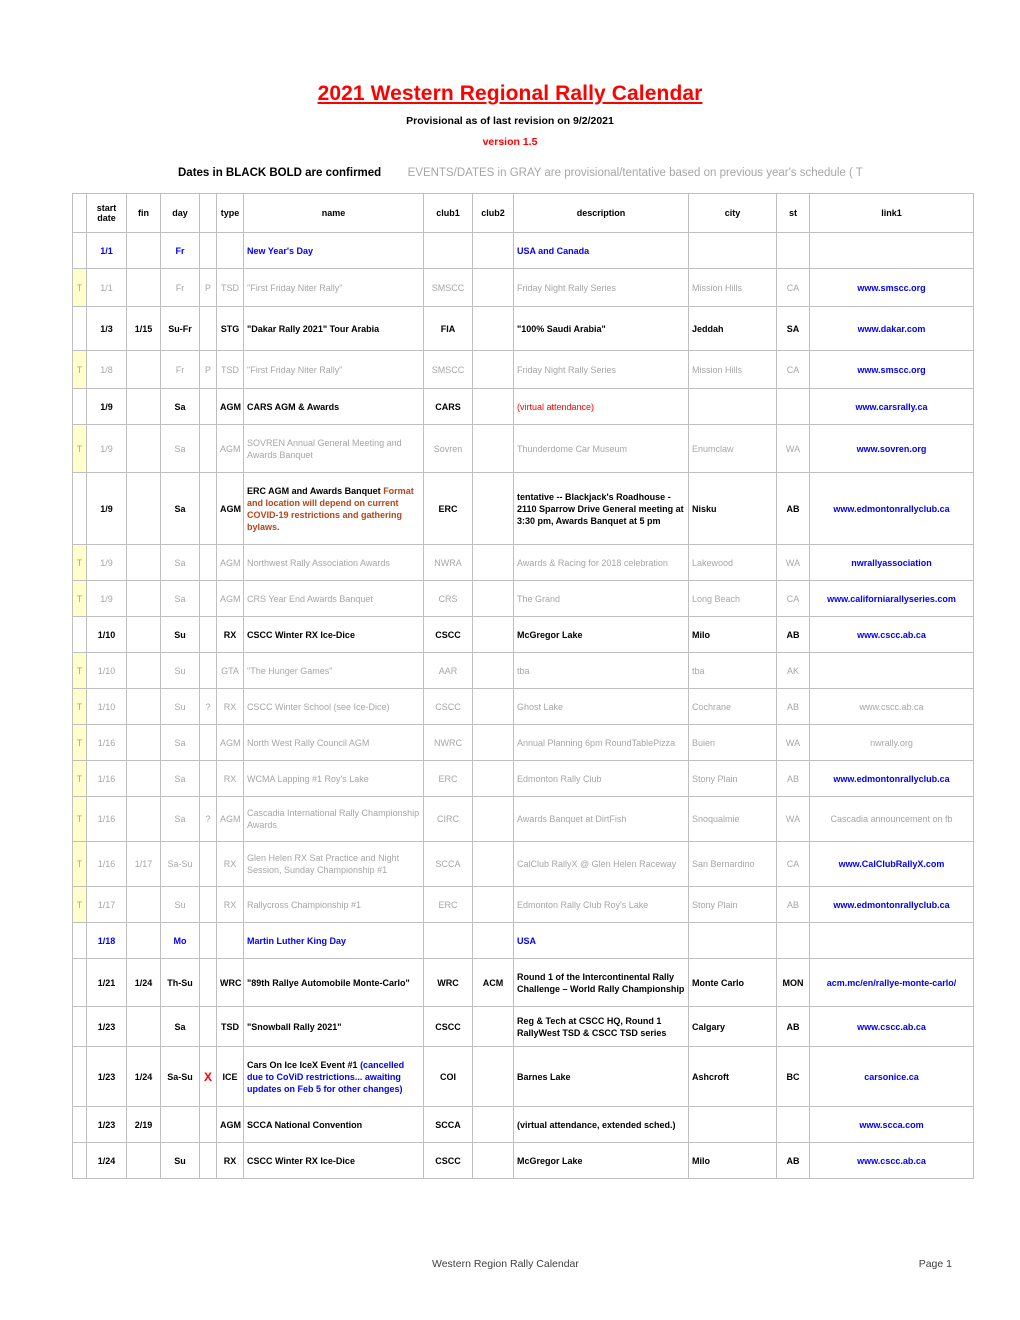 This screenshot has height=1320, width=1020. What do you see at coordinates (601, 213) in the screenshot?
I see `header-description: description` at bounding box center [601, 213].